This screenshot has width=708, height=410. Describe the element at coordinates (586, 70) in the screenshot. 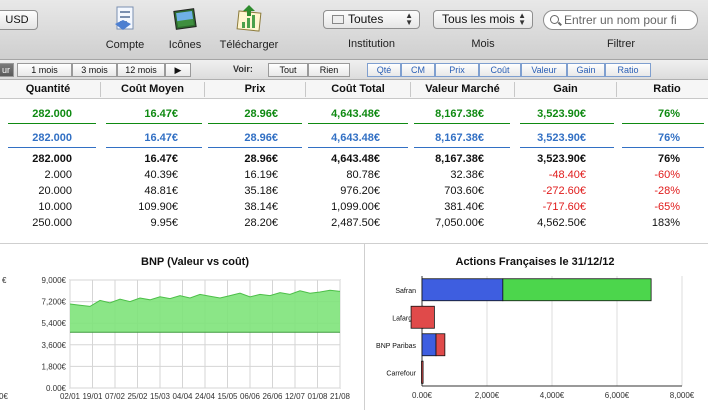

I see `toggle-gain: Gain` at that location.